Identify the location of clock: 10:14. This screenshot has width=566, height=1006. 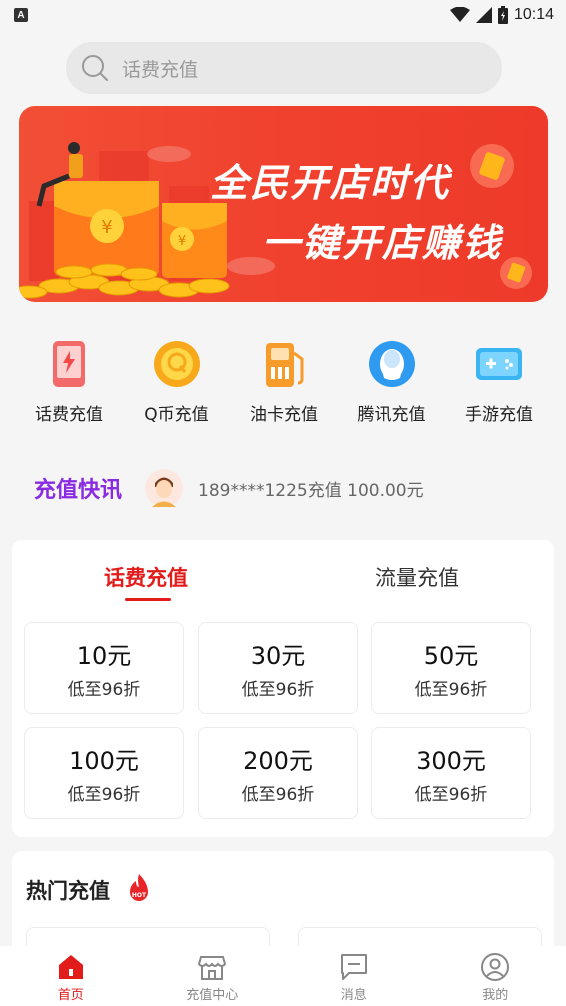
(533, 14).